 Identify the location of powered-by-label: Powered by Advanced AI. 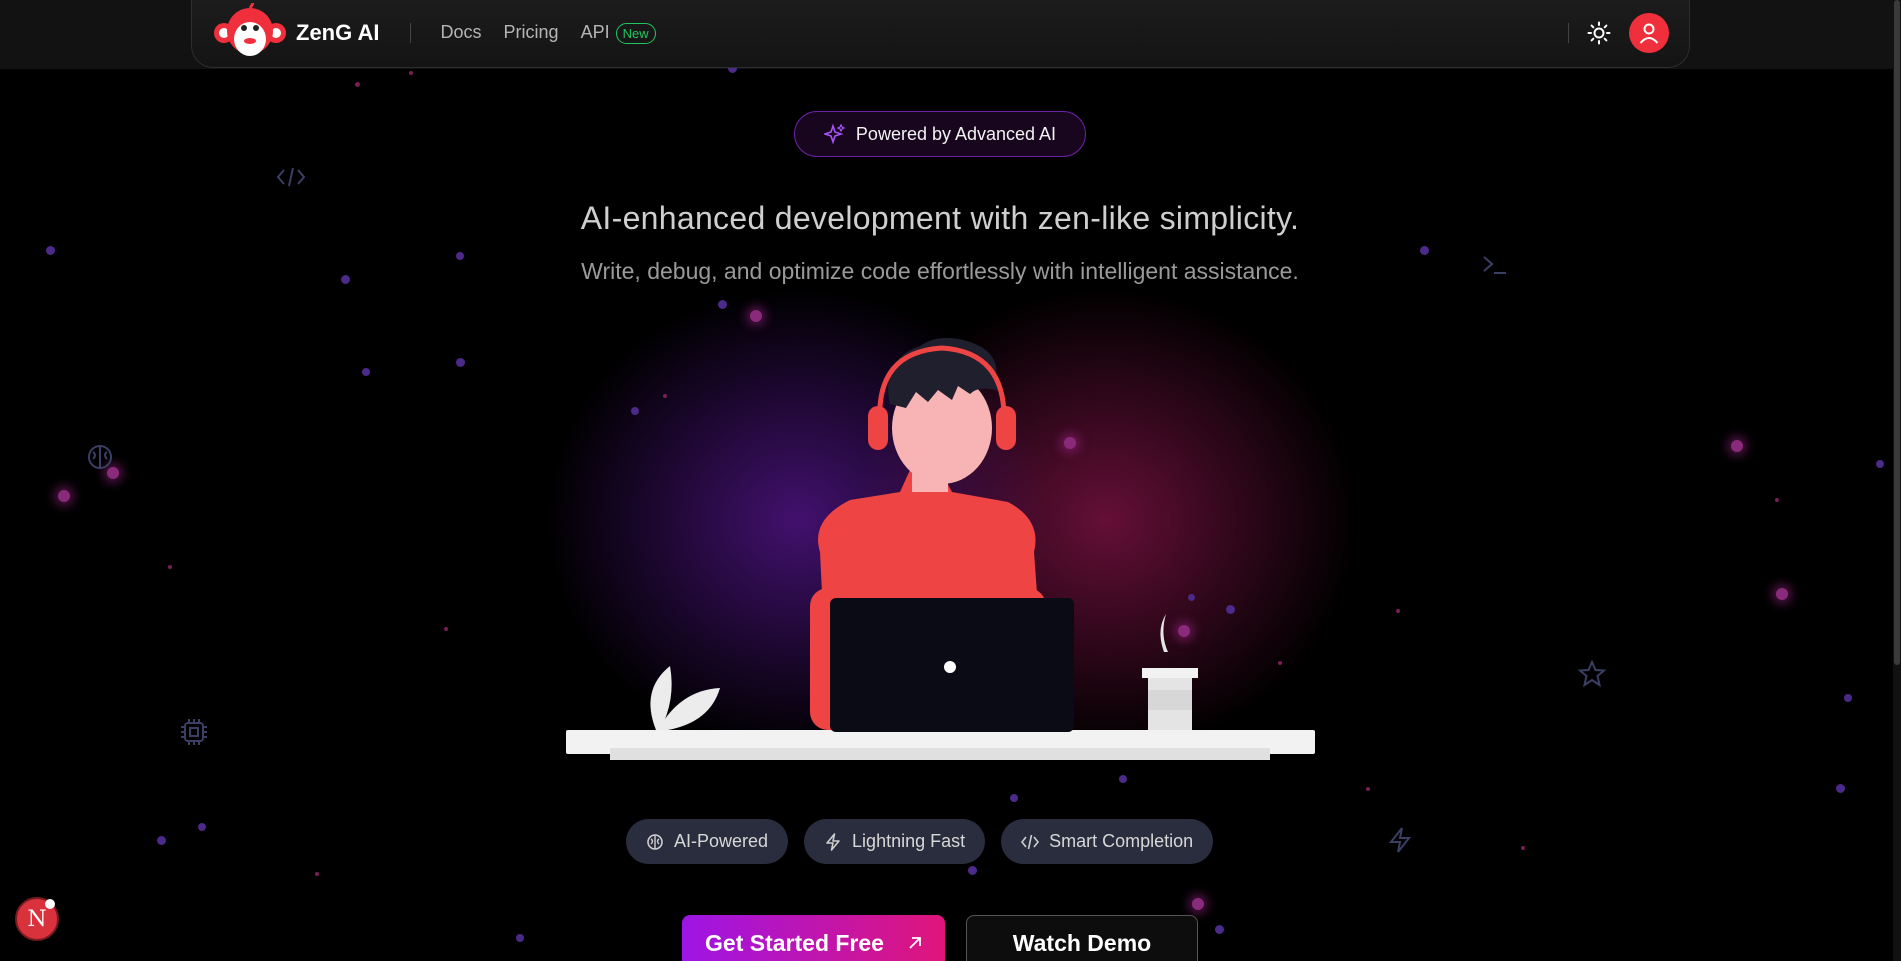
(956, 133).